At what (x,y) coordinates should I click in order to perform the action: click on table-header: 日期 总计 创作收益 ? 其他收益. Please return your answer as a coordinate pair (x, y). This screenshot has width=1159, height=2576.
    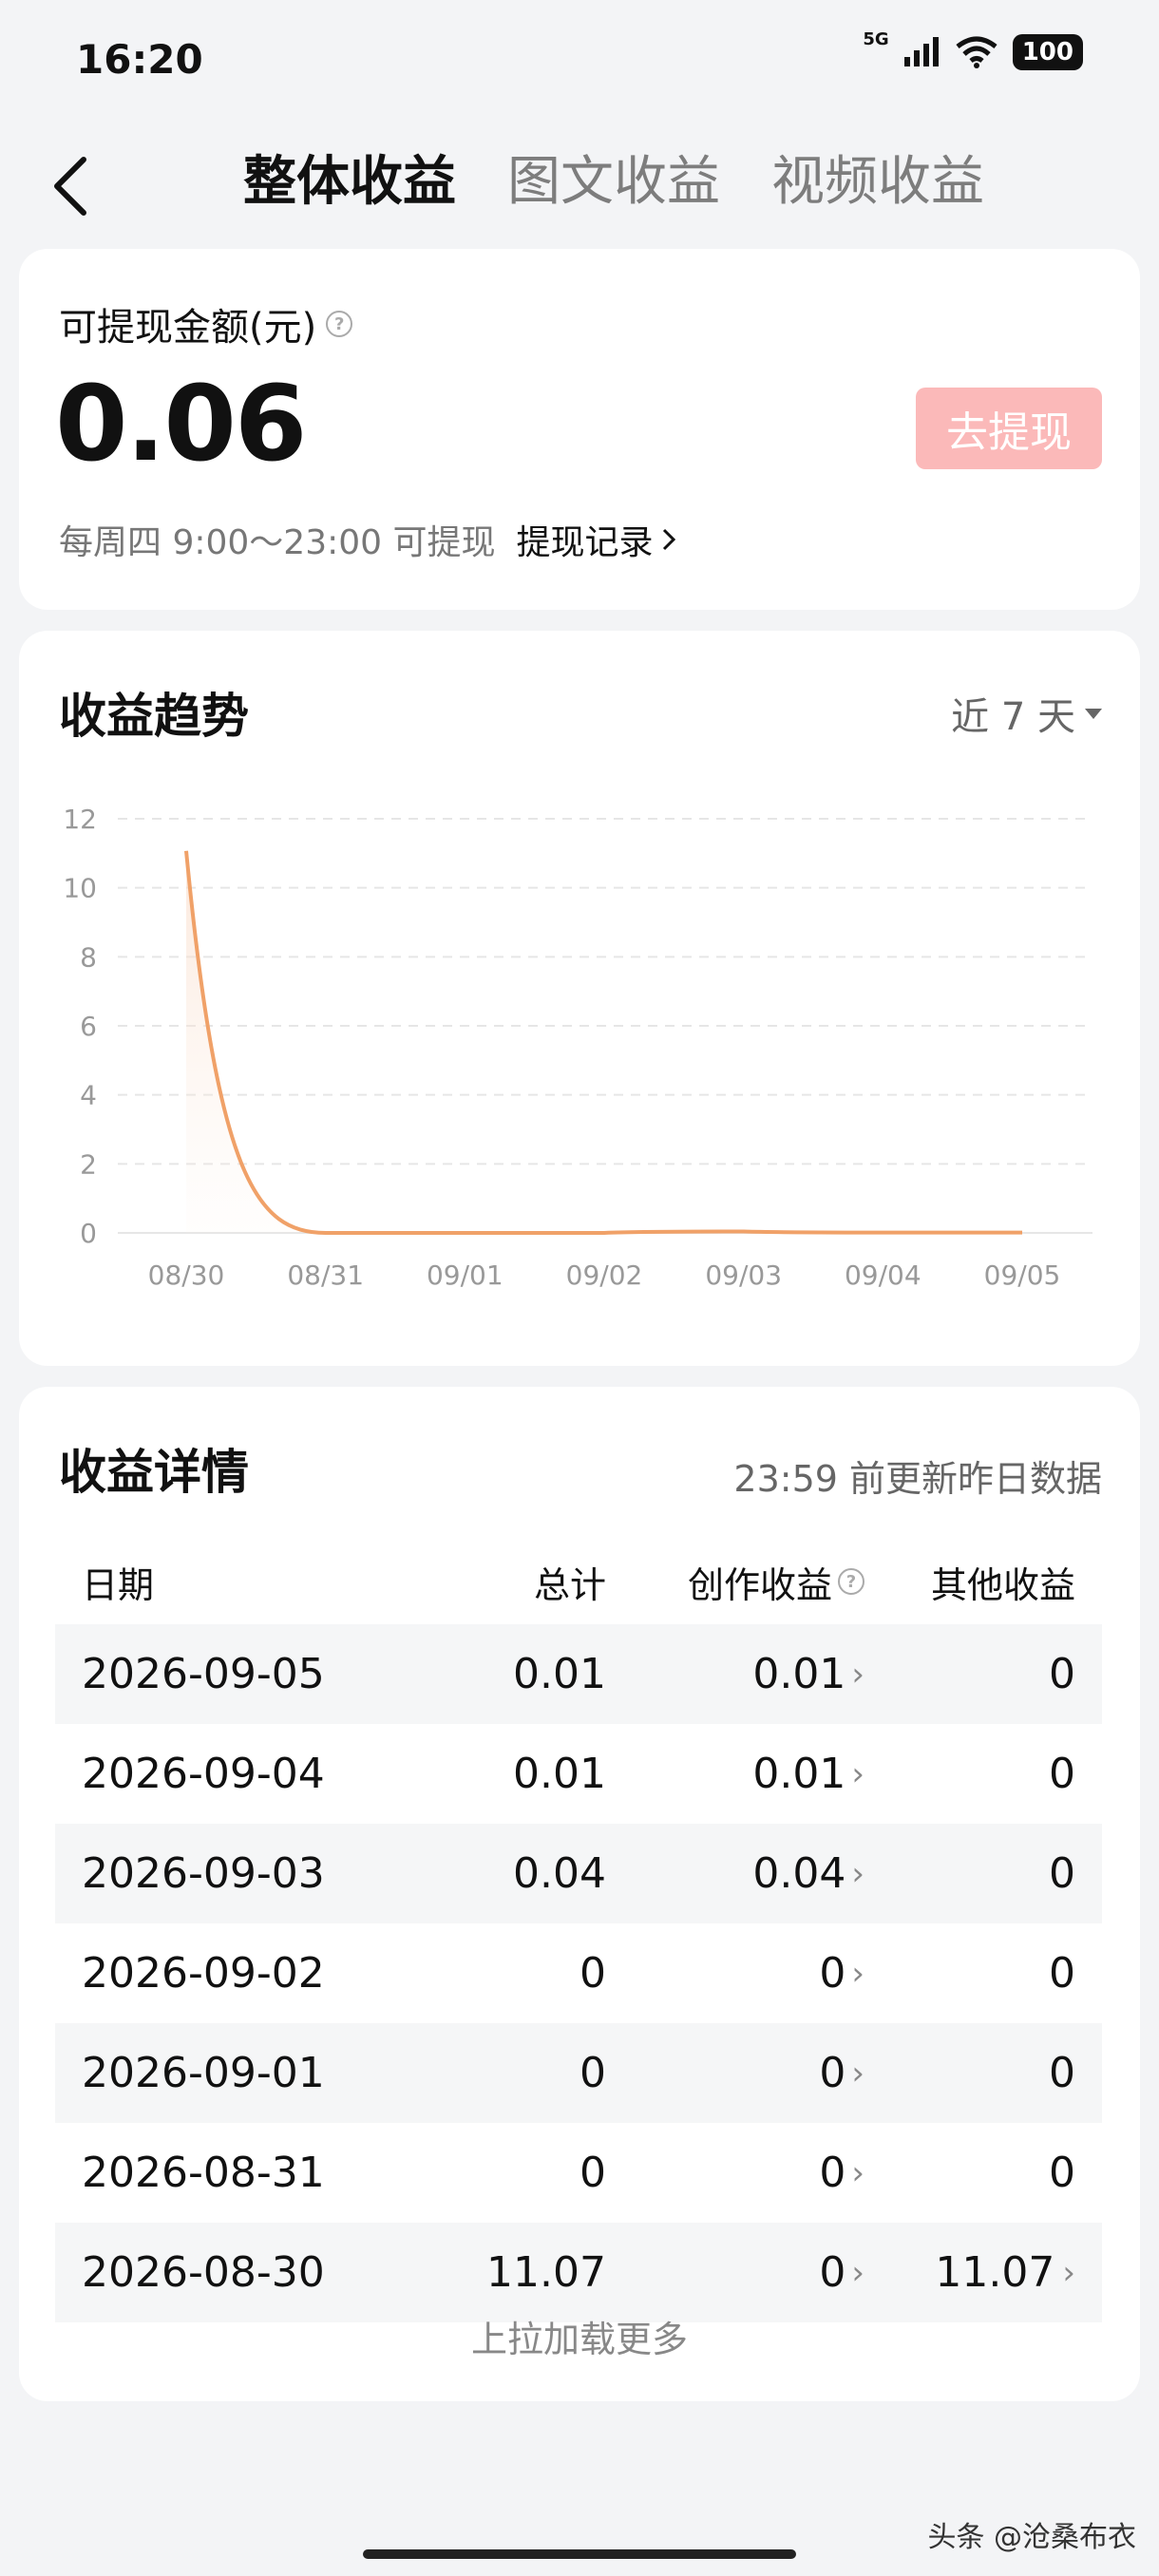
    Looking at the image, I should click on (578, 1581).